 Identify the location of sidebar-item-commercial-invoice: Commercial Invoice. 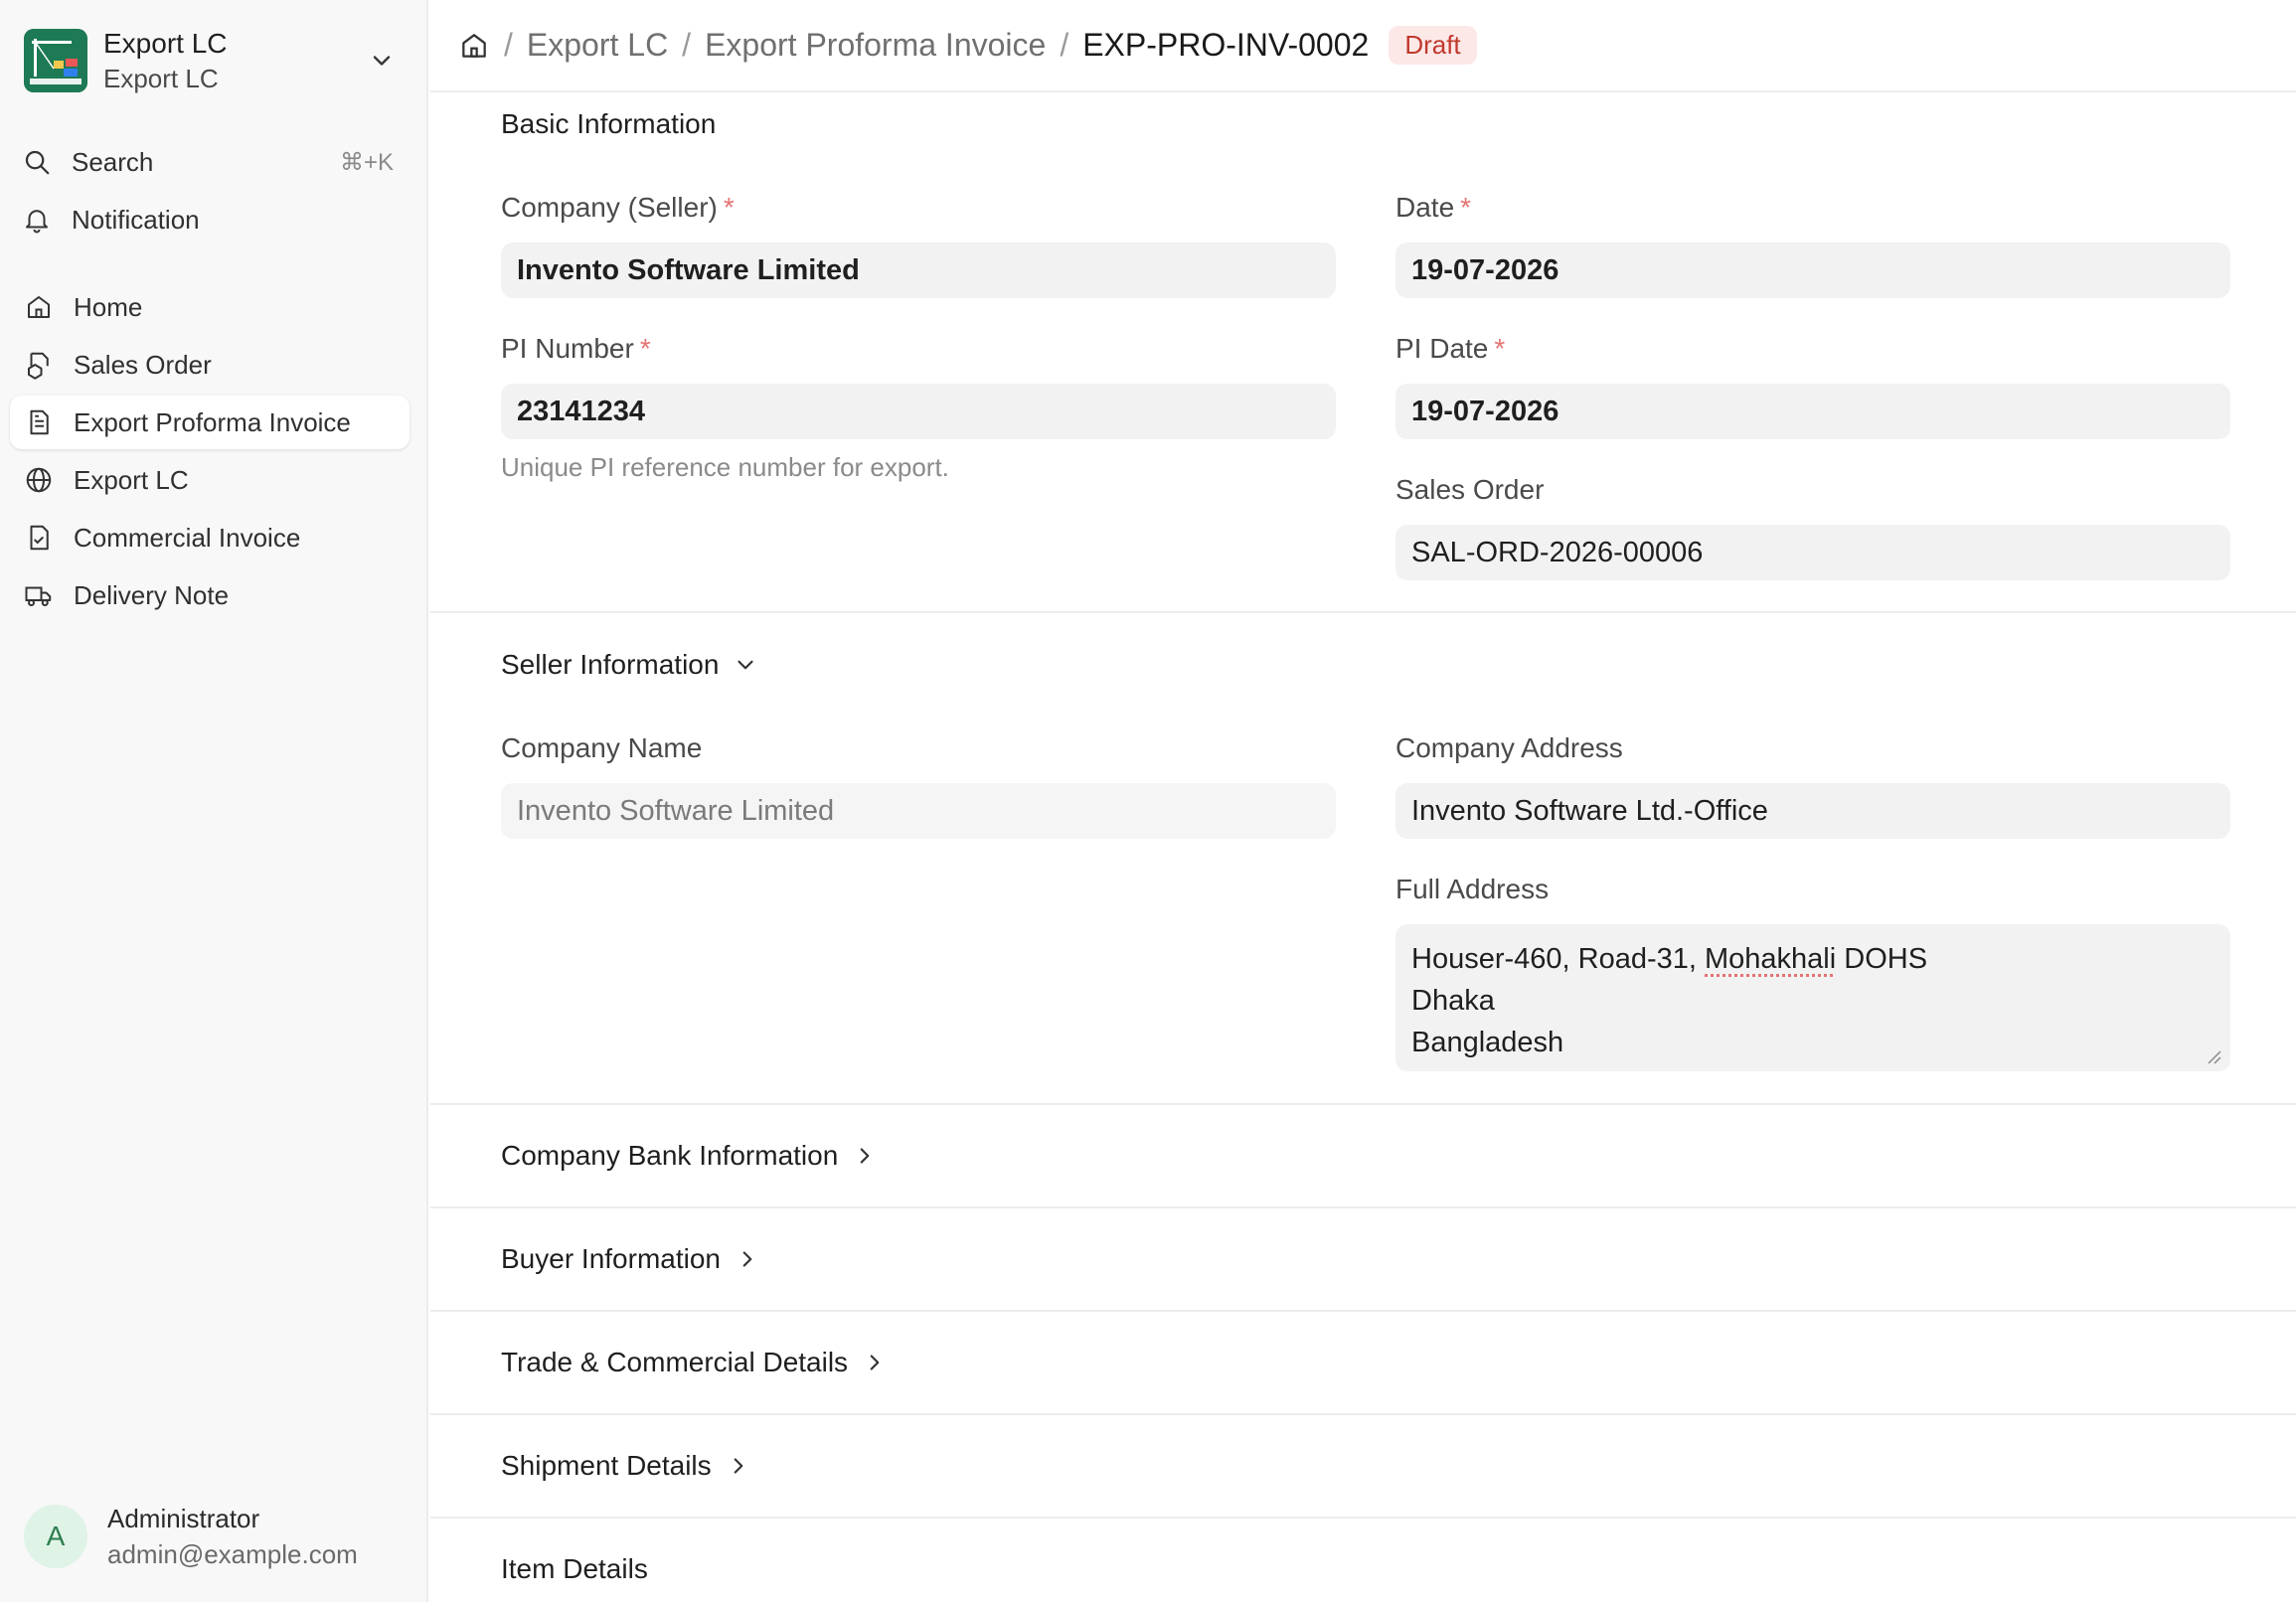
(210, 537).